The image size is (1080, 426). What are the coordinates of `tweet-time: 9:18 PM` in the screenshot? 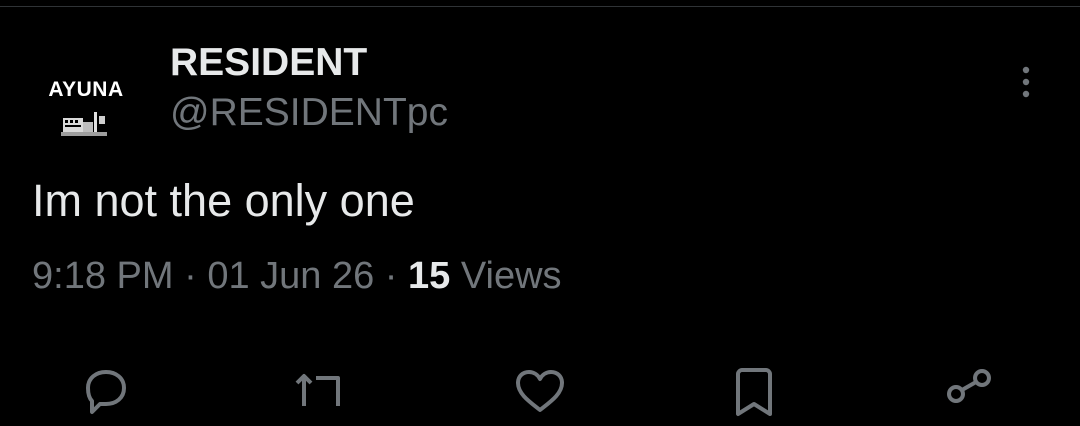 It's located at (103, 276).